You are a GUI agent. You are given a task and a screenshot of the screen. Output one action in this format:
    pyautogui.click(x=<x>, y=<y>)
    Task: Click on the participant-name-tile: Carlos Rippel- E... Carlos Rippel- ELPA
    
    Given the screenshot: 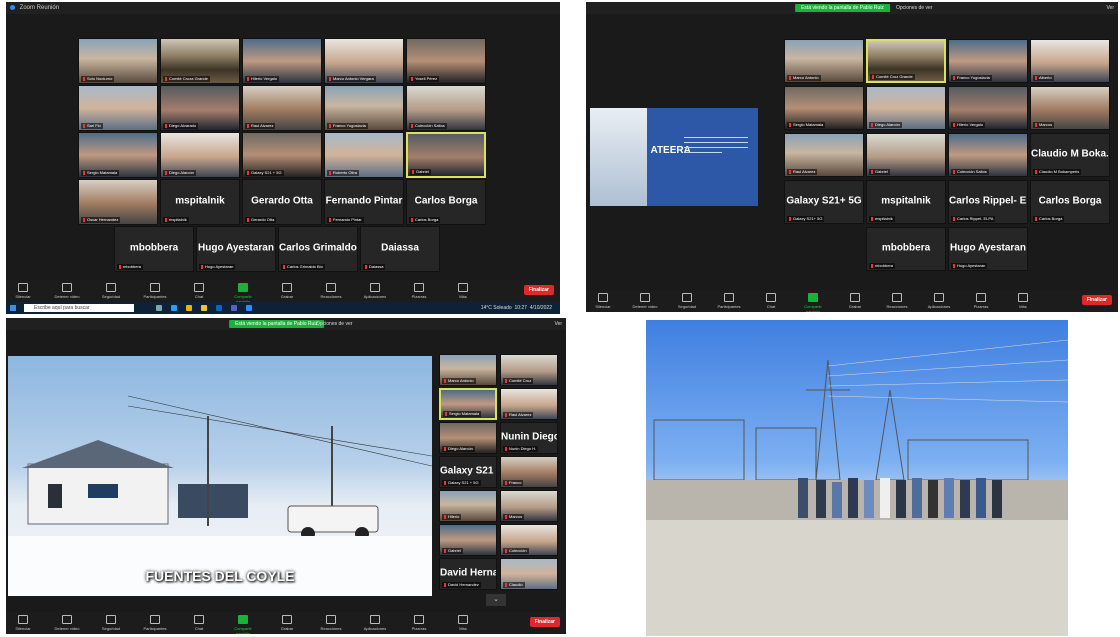 What is the action you would take?
    pyautogui.click(x=988, y=202)
    